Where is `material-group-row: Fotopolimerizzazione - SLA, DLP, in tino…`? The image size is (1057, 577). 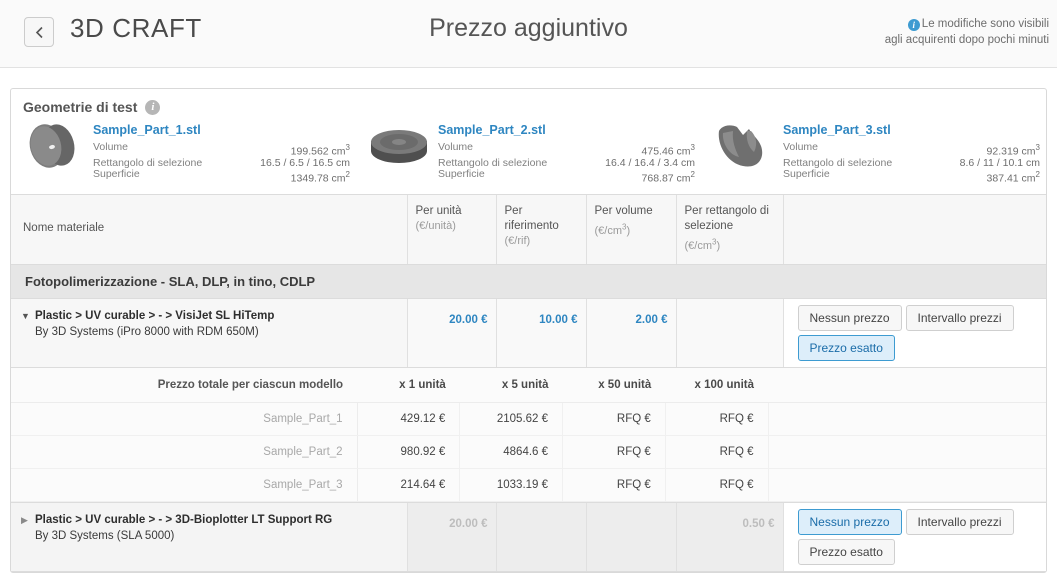 material-group-row: Fotopolimerizzazione - SLA, DLP, in tino… is located at coordinates (528, 281).